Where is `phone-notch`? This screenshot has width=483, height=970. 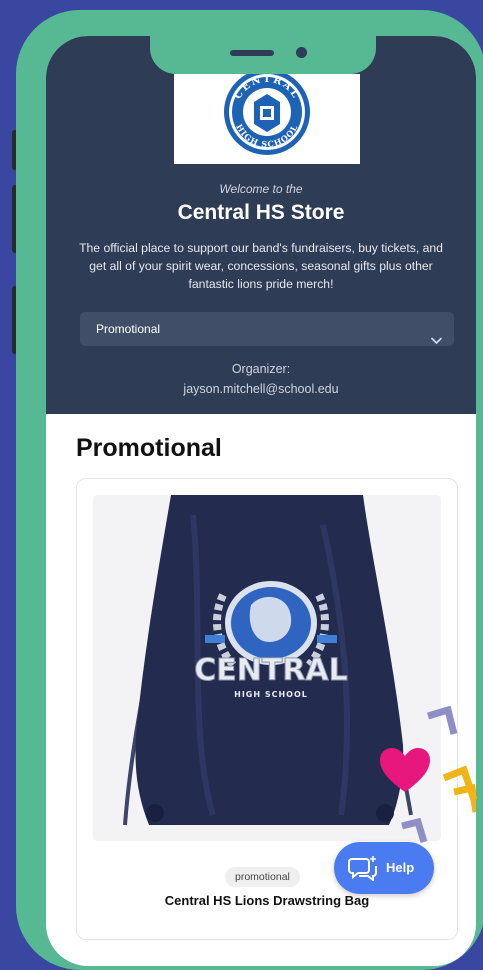 phone-notch is located at coordinates (263, 55).